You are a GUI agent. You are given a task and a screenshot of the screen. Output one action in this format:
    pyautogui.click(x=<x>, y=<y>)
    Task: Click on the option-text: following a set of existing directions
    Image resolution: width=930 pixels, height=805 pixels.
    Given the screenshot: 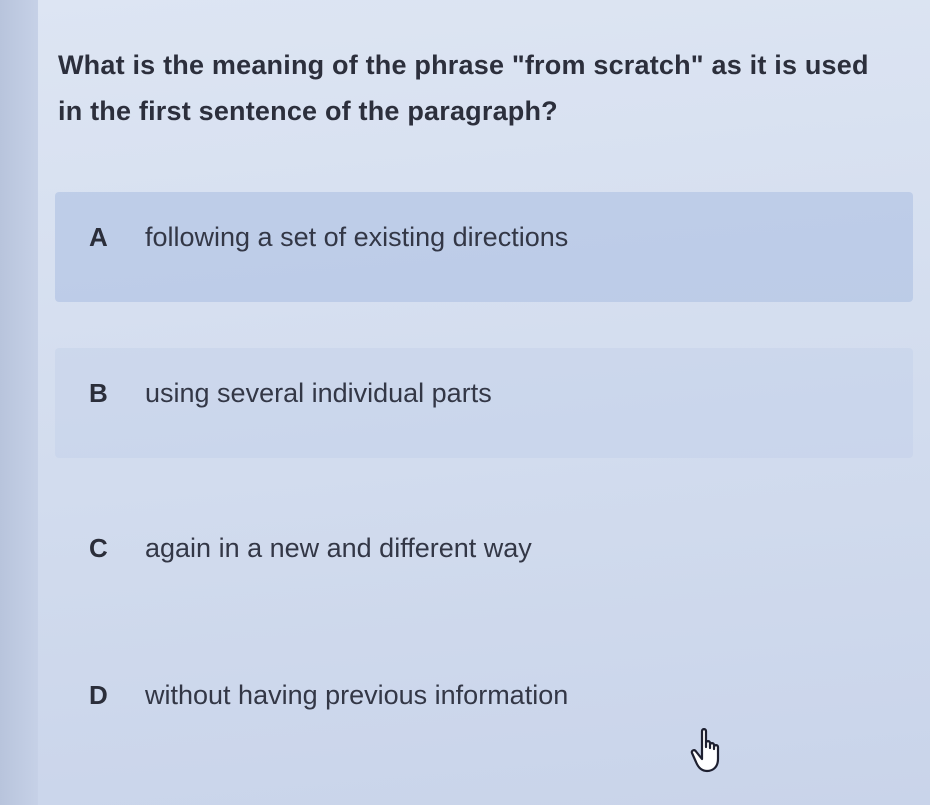 What is the action you would take?
    pyautogui.click(x=357, y=237)
    